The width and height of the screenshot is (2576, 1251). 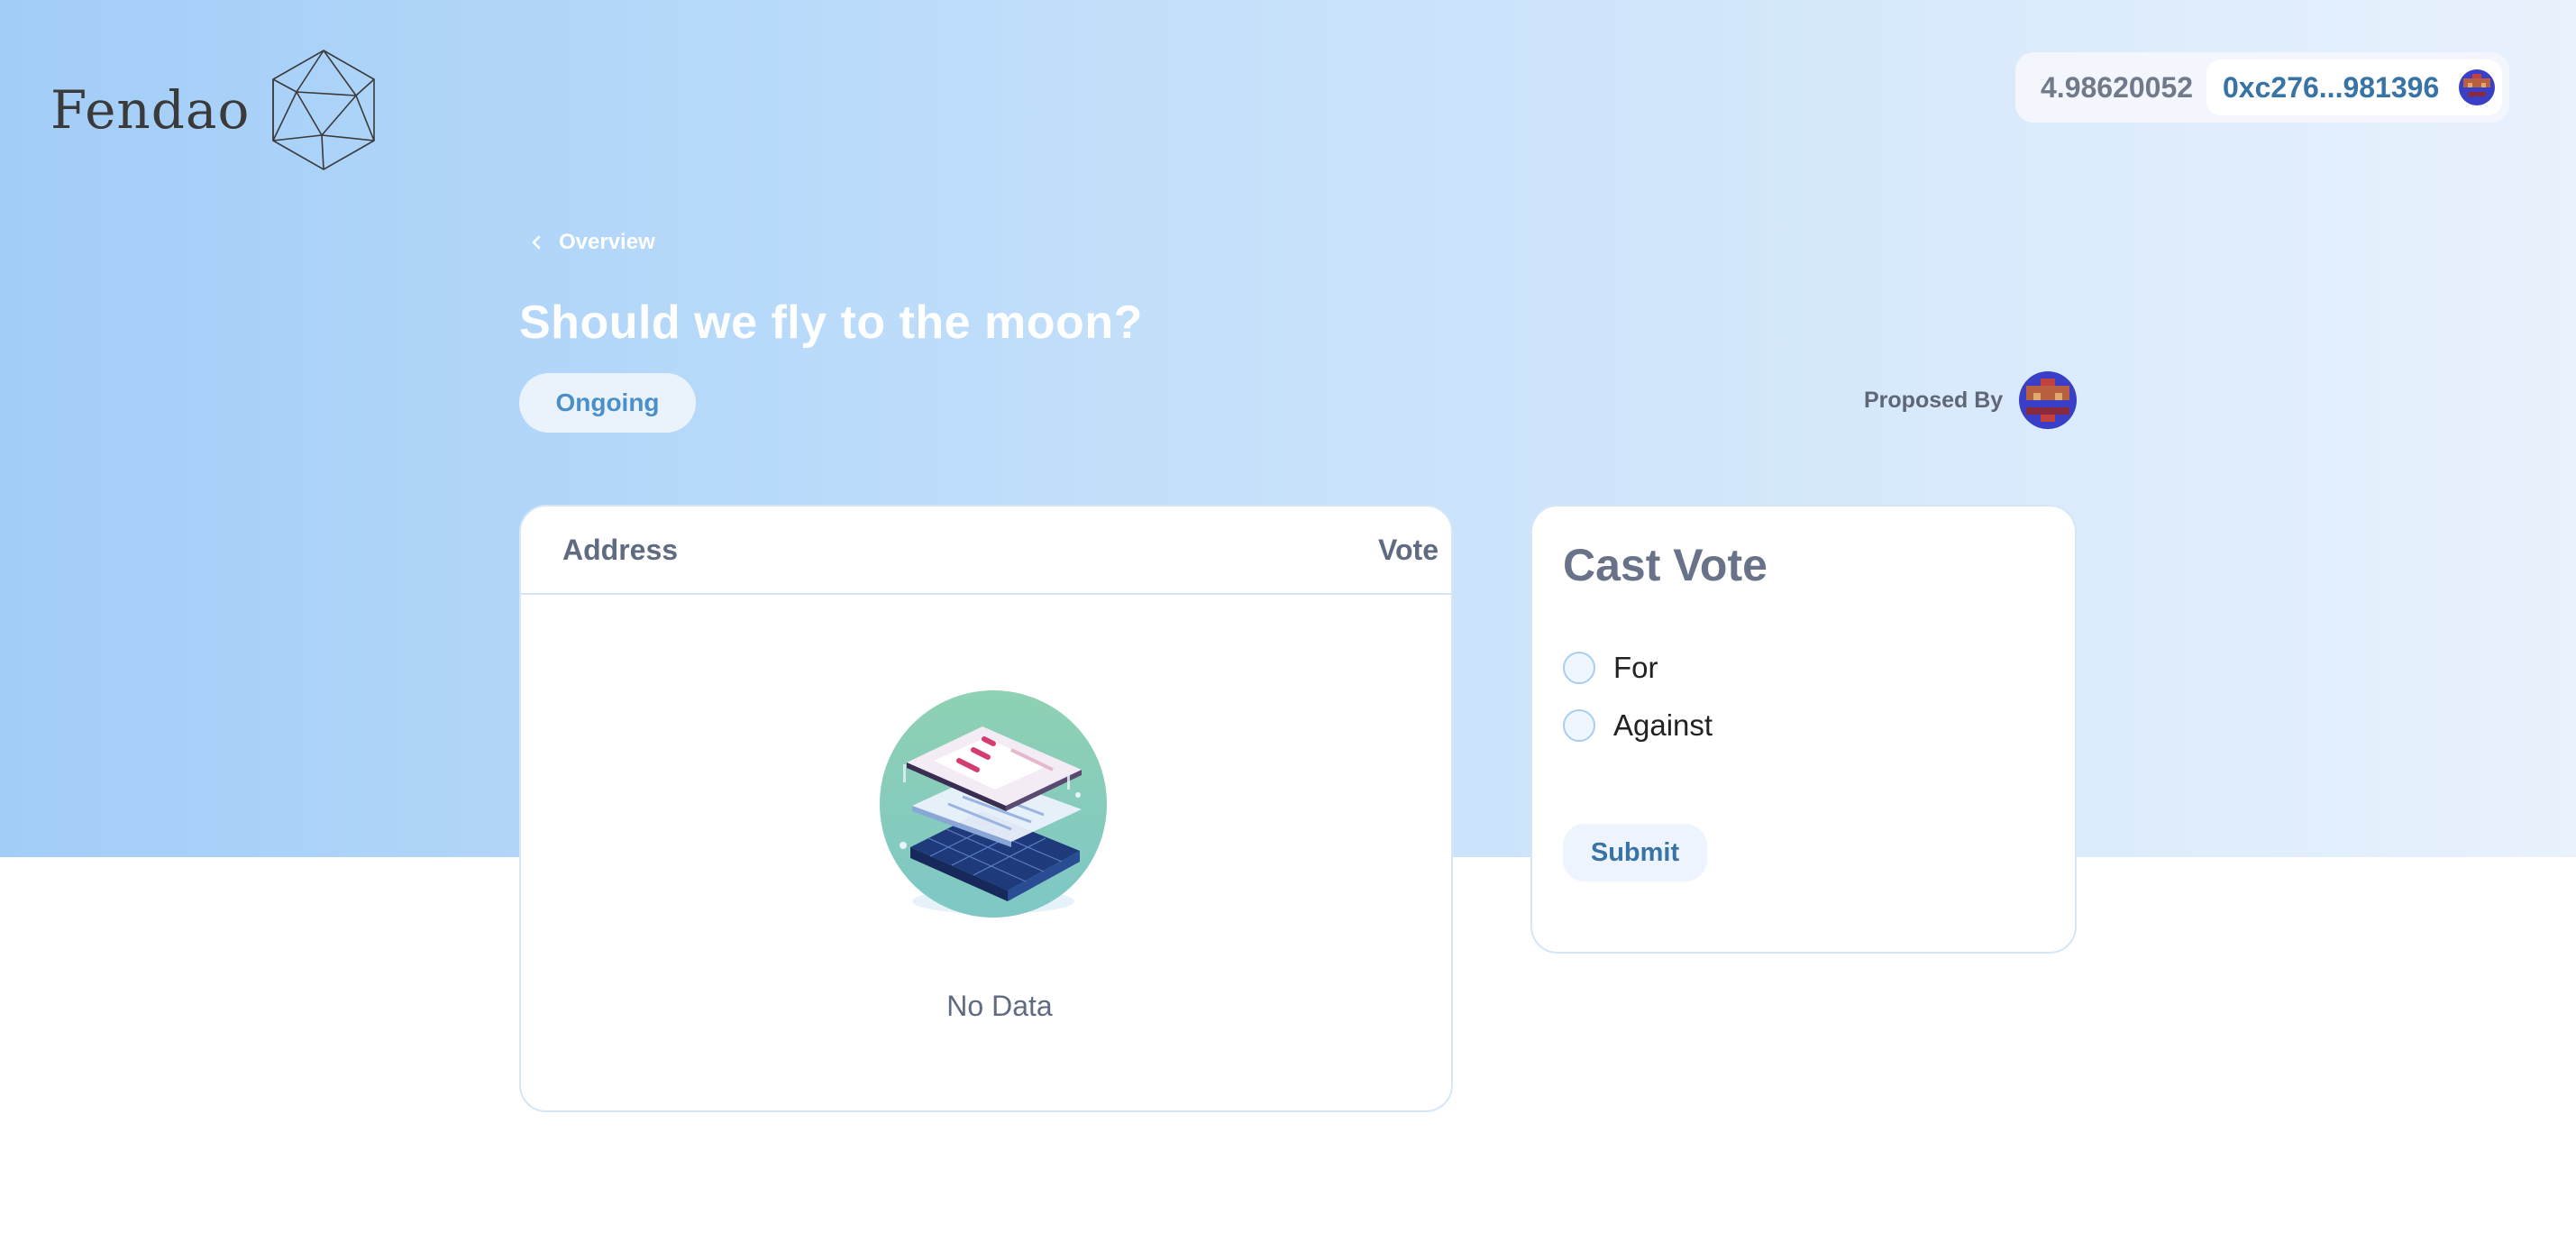 What do you see at coordinates (323, 110) in the screenshot?
I see `icosahedron-logo-icon` at bounding box center [323, 110].